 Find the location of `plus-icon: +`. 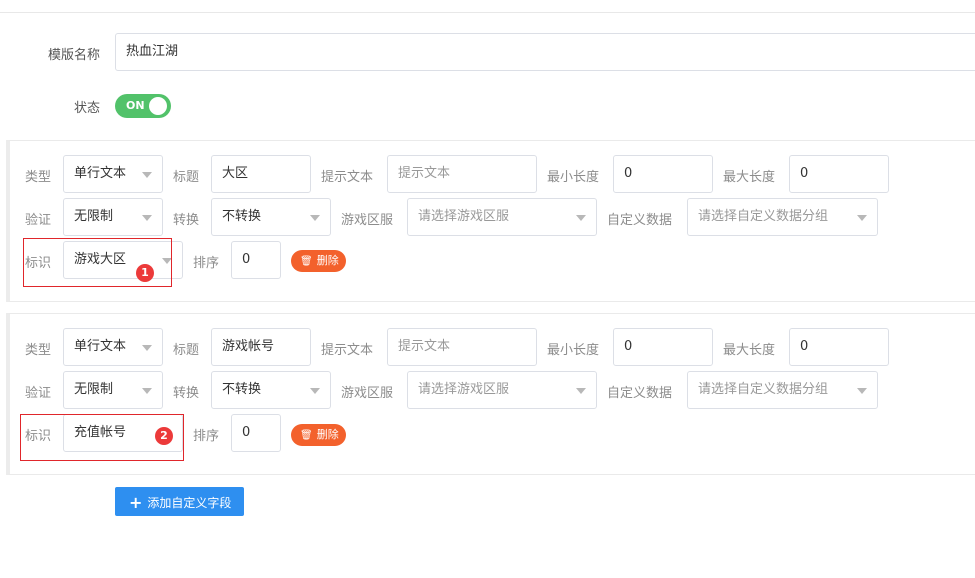

plus-icon: + is located at coordinates (136, 502).